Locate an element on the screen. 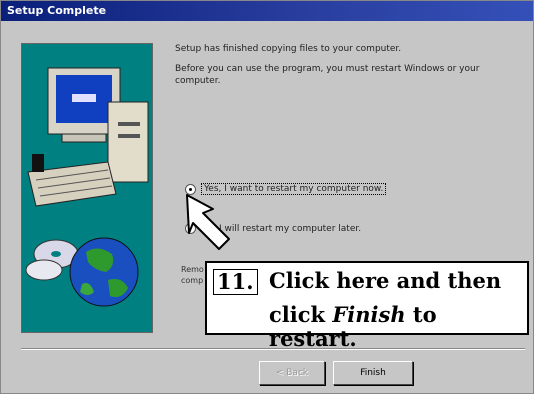  computer-globe-illustration is located at coordinates (87, 187).